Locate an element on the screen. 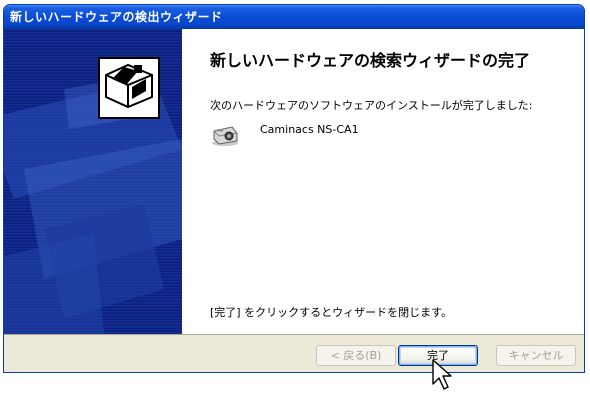 This screenshot has height=394, width=590. wizard-heading: 新しいハードウェアの検索ウィザードの完了 is located at coordinates (370, 60).